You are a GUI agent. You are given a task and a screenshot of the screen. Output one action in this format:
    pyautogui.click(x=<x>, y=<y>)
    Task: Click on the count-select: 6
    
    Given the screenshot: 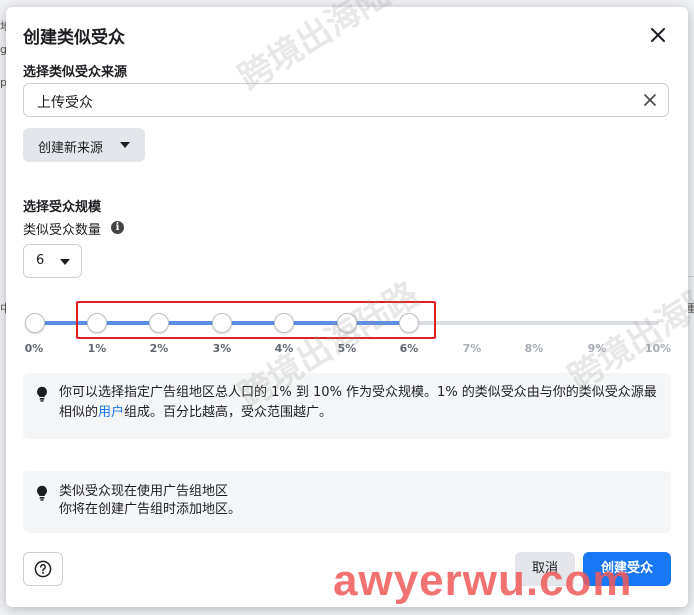 What is the action you would take?
    pyautogui.click(x=52, y=261)
    